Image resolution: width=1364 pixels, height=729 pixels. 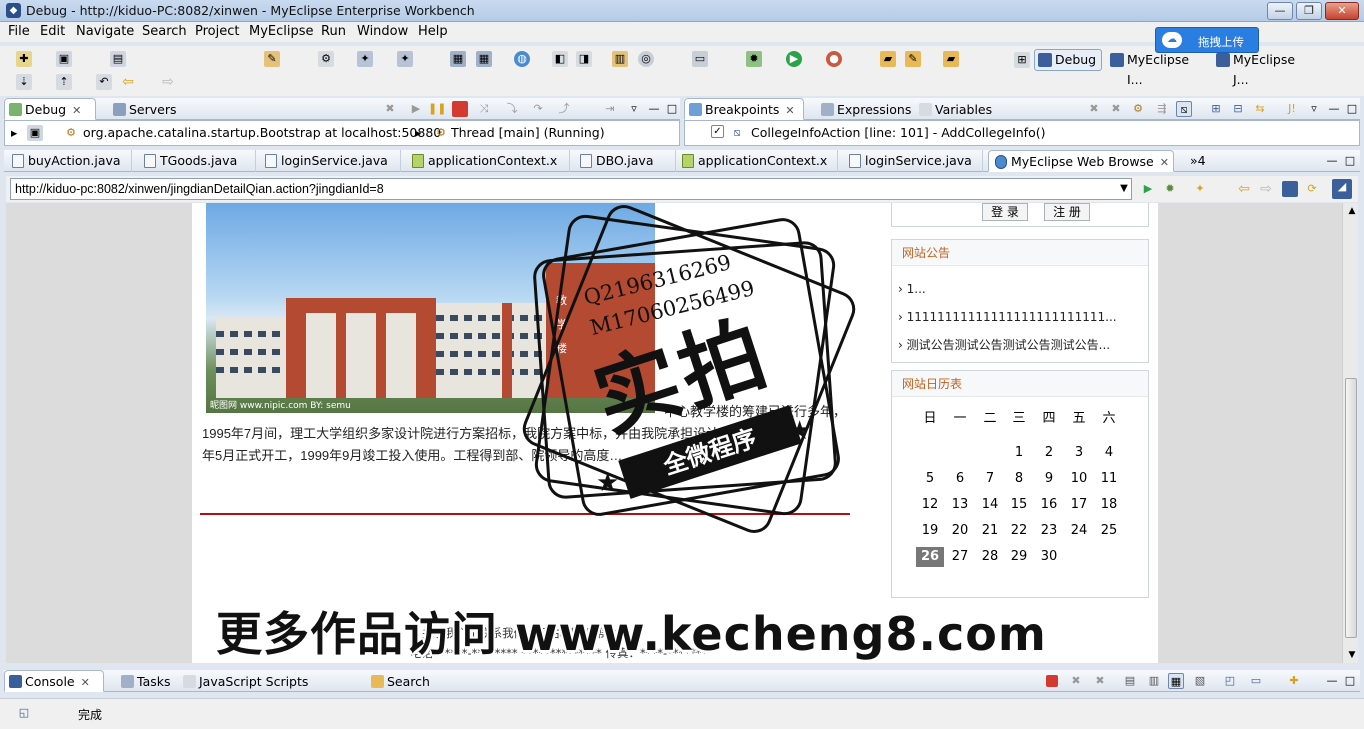 I want to click on run-icon: ▶, so click(x=794, y=59).